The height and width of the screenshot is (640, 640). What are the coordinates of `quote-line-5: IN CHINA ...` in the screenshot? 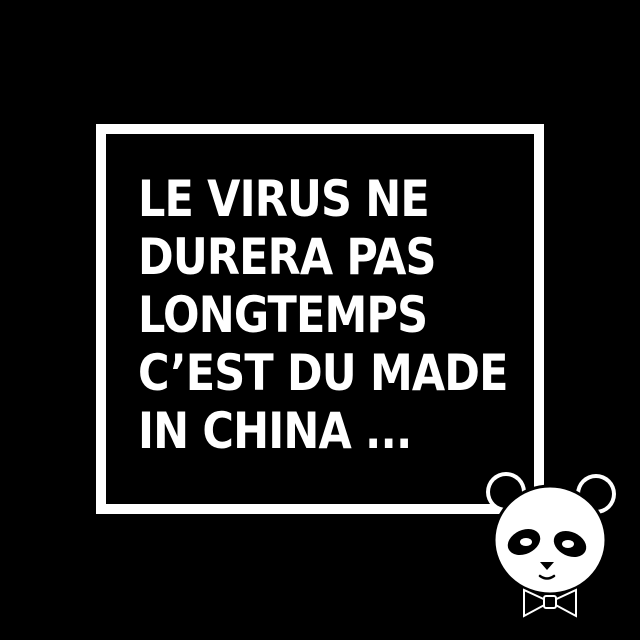 It's located at (275, 431).